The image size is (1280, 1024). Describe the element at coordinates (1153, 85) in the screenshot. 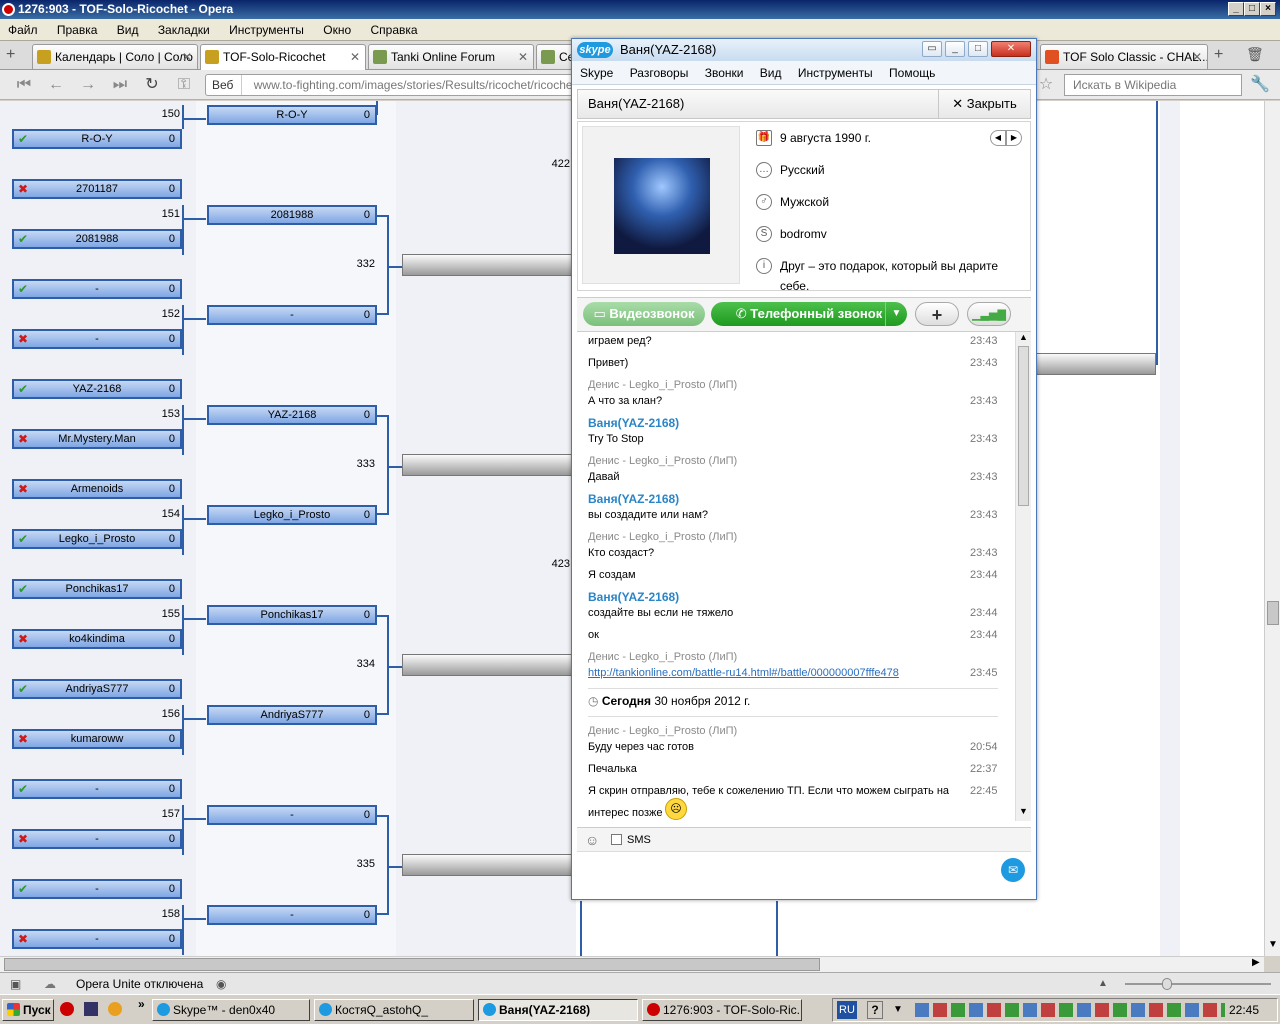

I see `search-input: Искать в Wikipedia` at that location.